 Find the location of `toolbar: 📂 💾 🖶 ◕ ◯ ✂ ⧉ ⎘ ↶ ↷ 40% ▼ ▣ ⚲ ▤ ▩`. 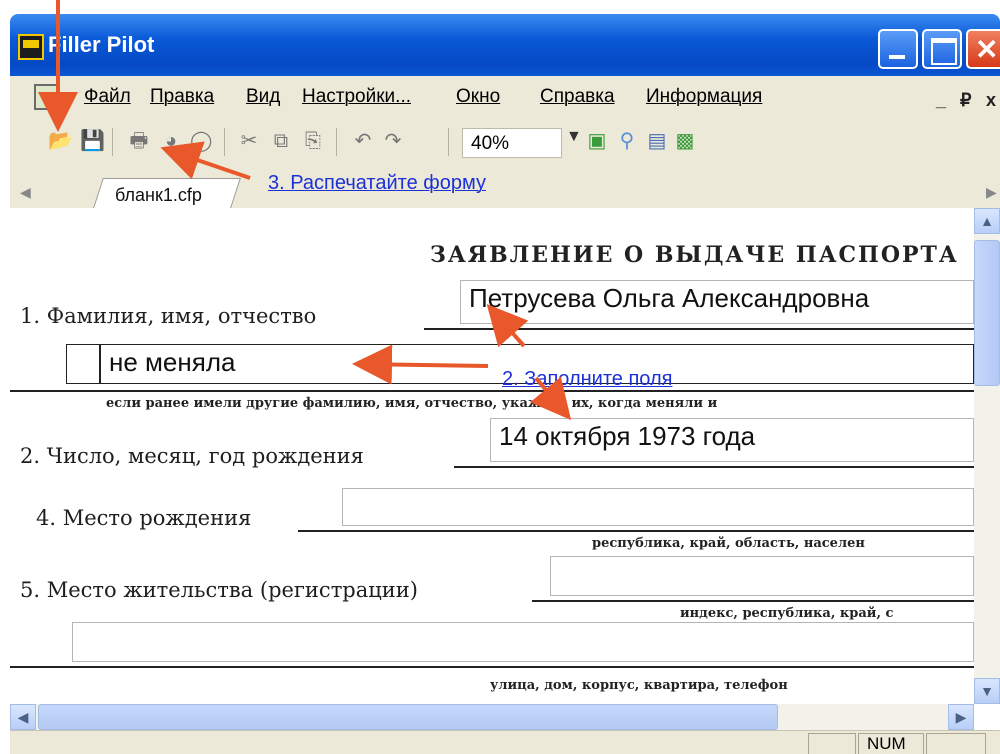

toolbar: 📂 💾 🖶 ◕ ◯ ✂ ⧉ ⎘ ↶ ↷ 40% ▼ ▣ ⚲ ▤ ▩ is located at coordinates (505, 142).